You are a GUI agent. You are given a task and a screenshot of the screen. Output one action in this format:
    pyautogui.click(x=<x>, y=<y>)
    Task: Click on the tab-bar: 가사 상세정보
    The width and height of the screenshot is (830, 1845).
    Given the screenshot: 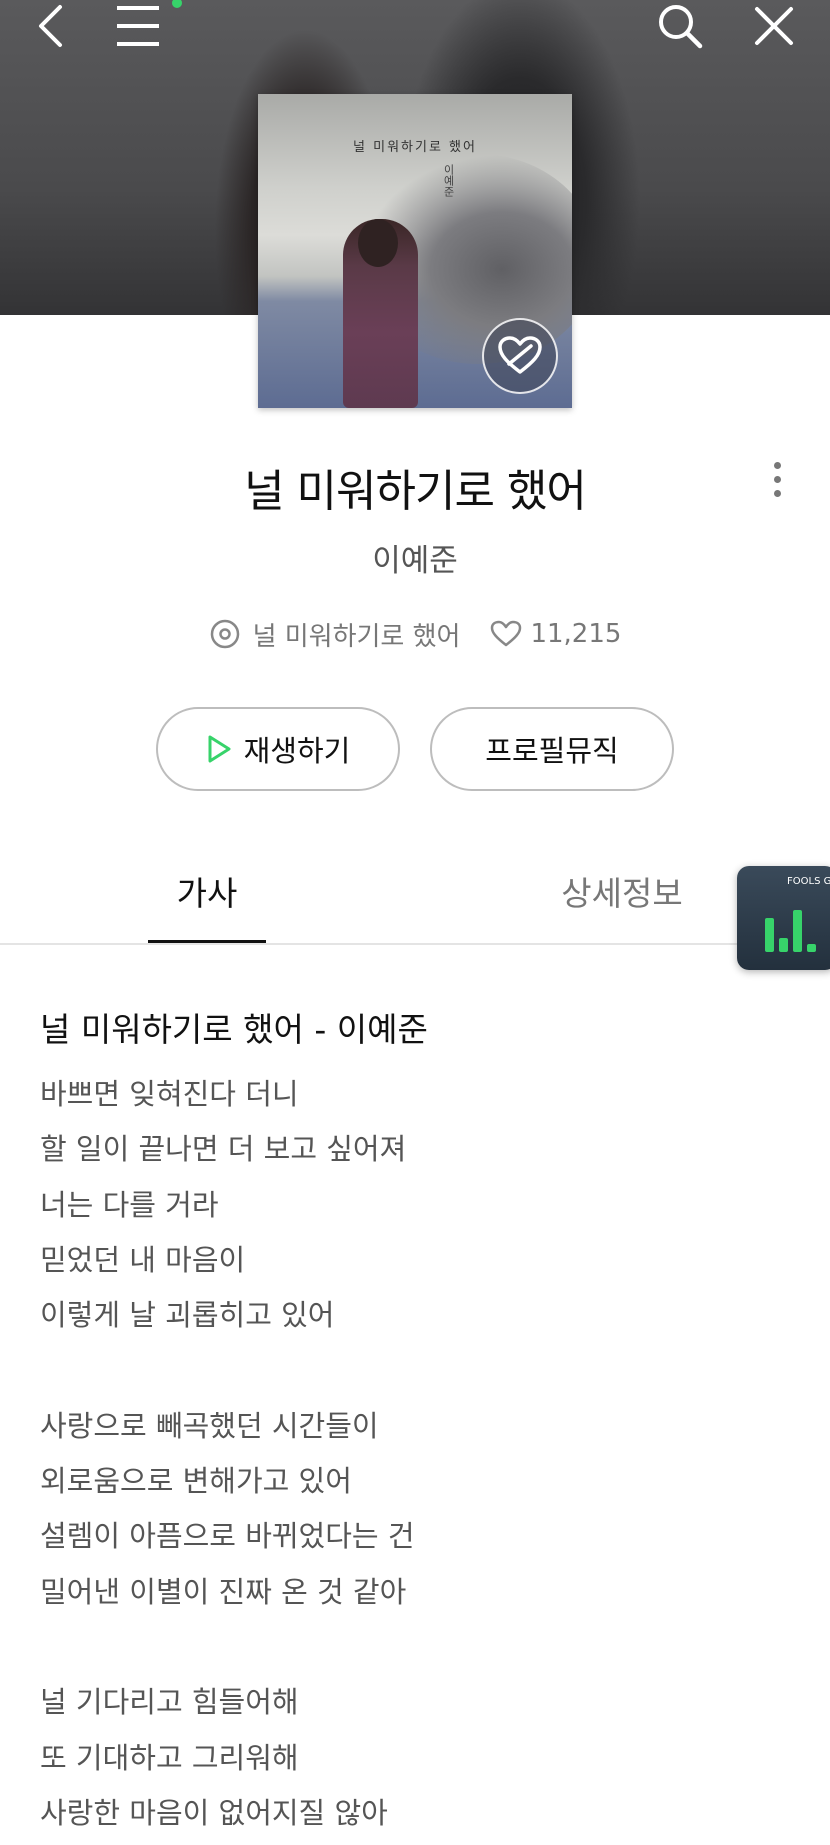 What is the action you would take?
    pyautogui.click(x=415, y=900)
    